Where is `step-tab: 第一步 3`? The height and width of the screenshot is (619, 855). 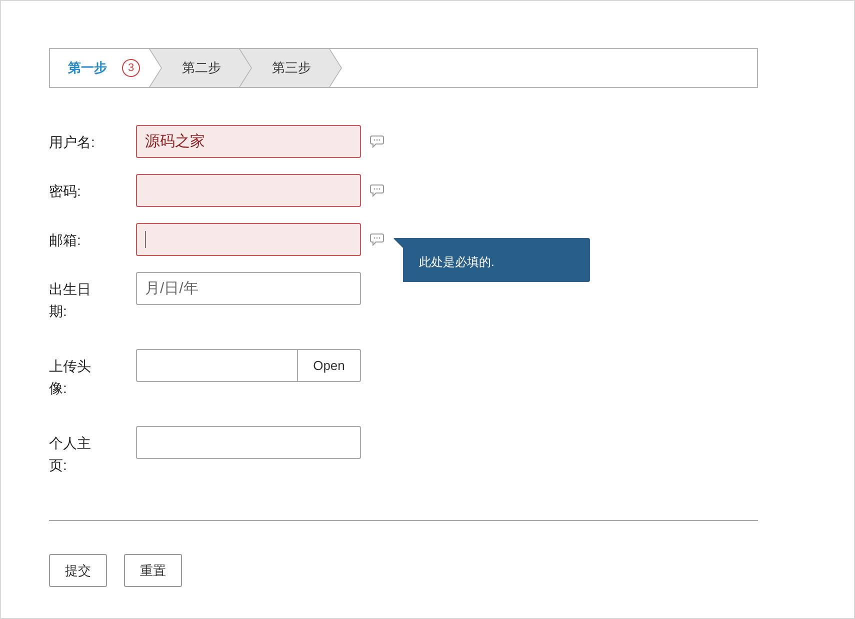 step-tab: 第一步 3 is located at coordinates (106, 68).